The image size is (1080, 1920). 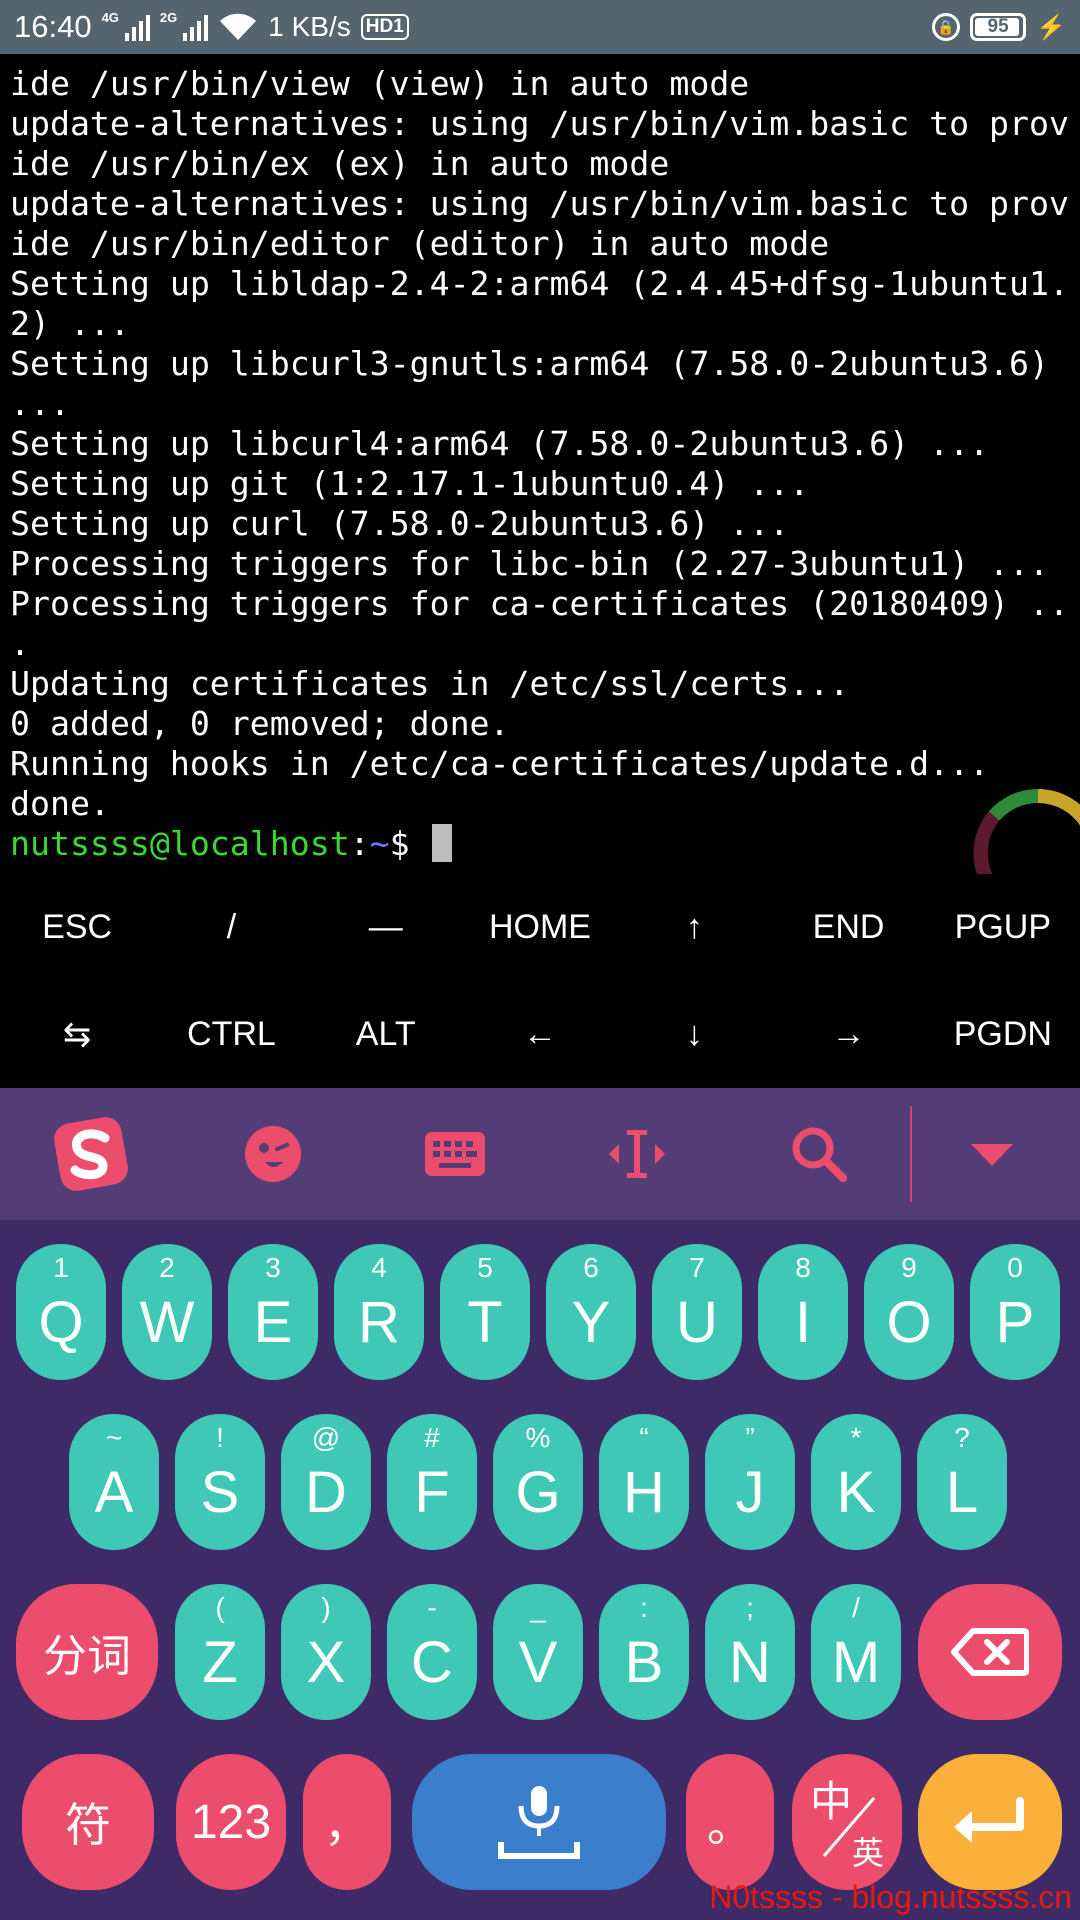 I want to click on period-key: 。, so click(x=730, y=1822).